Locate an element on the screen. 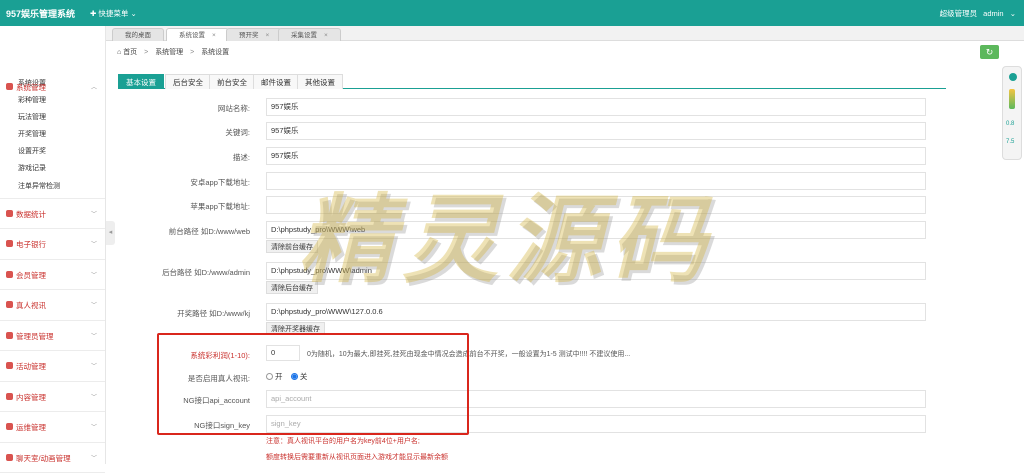 The image size is (1024, 473). row-android-url: 安卓app下载地址: is located at coordinates (530, 182).